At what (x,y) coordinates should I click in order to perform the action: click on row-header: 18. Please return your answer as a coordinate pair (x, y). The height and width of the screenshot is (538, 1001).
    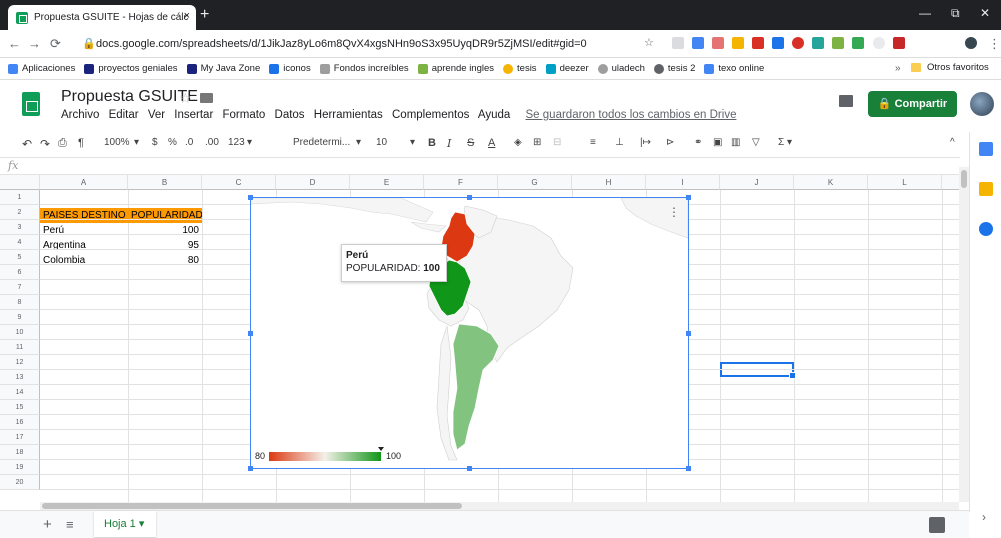
    Looking at the image, I should click on (20, 452).